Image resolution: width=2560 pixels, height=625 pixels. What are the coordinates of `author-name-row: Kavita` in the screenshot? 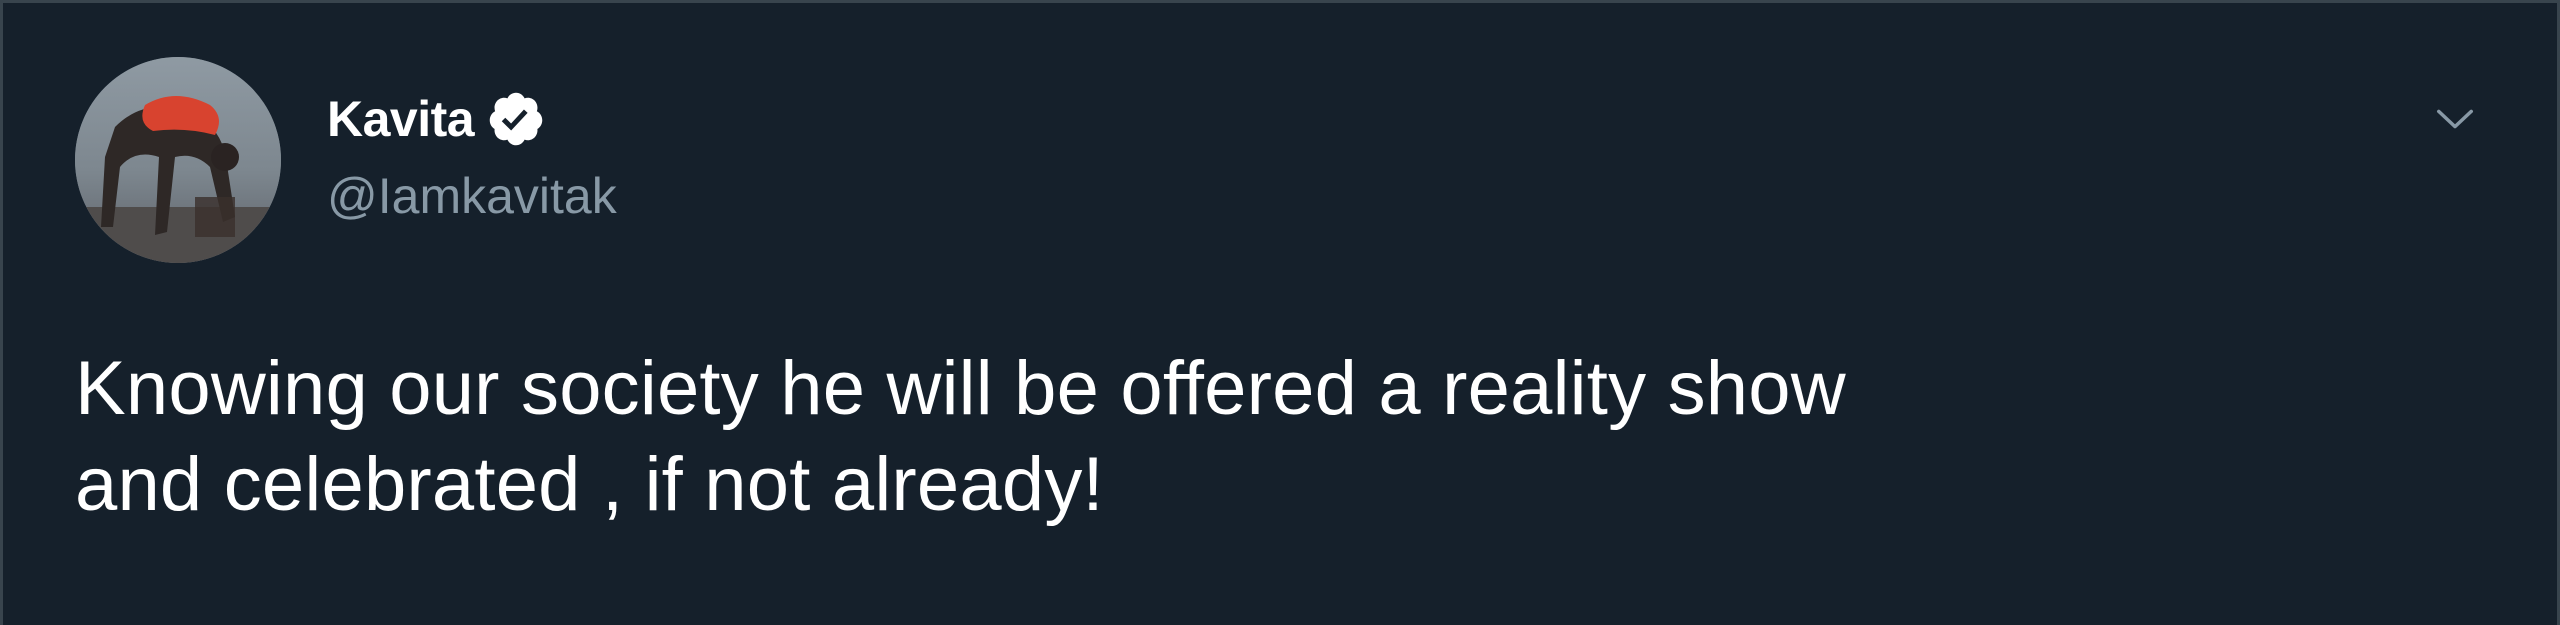 It's located at (436, 119).